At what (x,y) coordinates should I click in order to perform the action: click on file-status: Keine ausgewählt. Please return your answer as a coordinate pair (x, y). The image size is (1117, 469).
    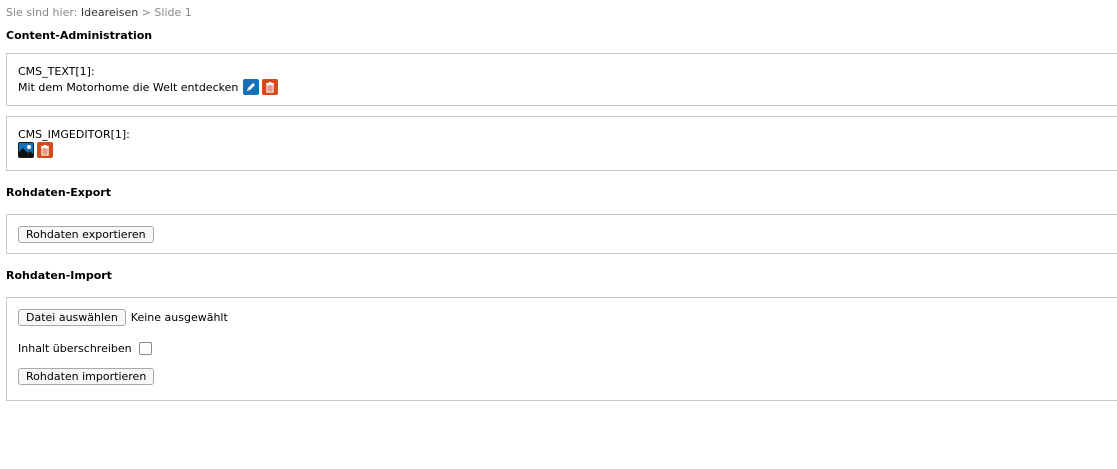
    Looking at the image, I should click on (179, 317).